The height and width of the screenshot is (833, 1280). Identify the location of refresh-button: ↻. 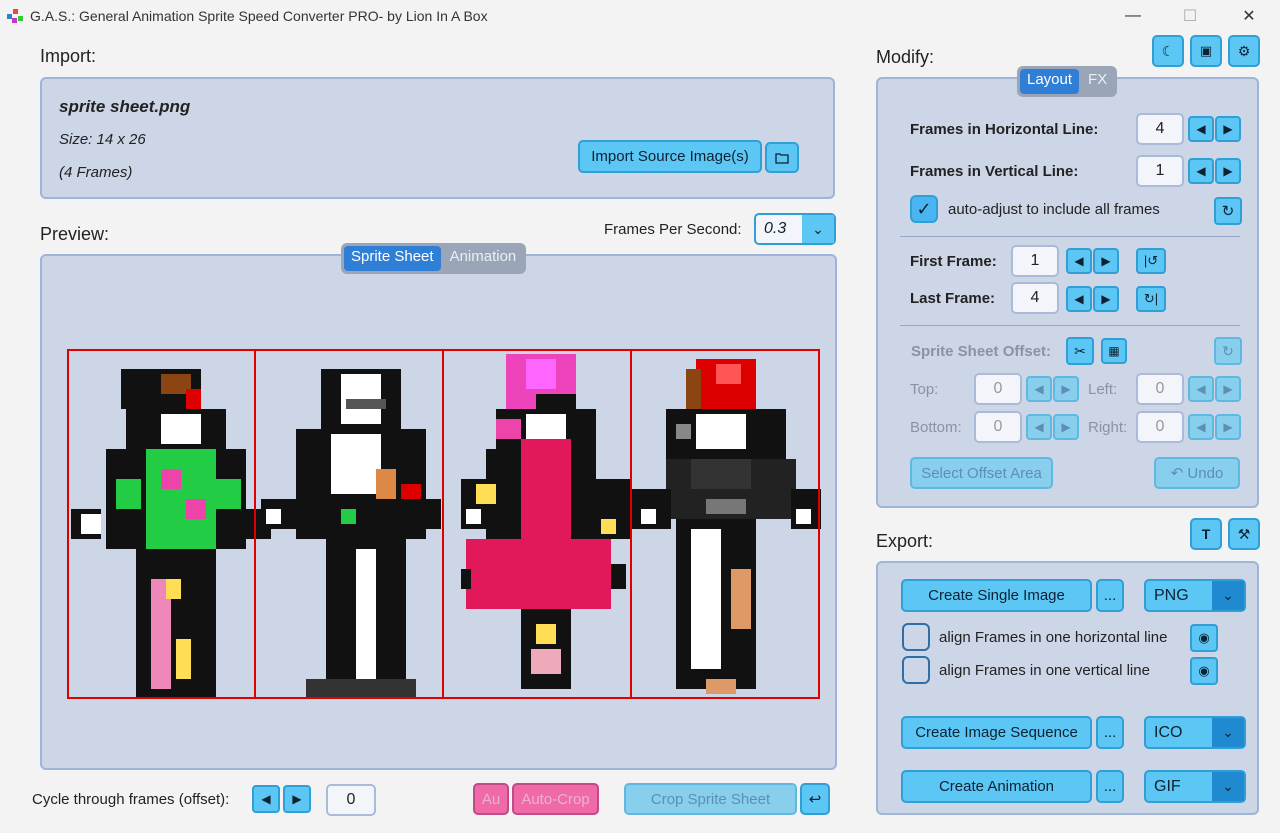
(1228, 211).